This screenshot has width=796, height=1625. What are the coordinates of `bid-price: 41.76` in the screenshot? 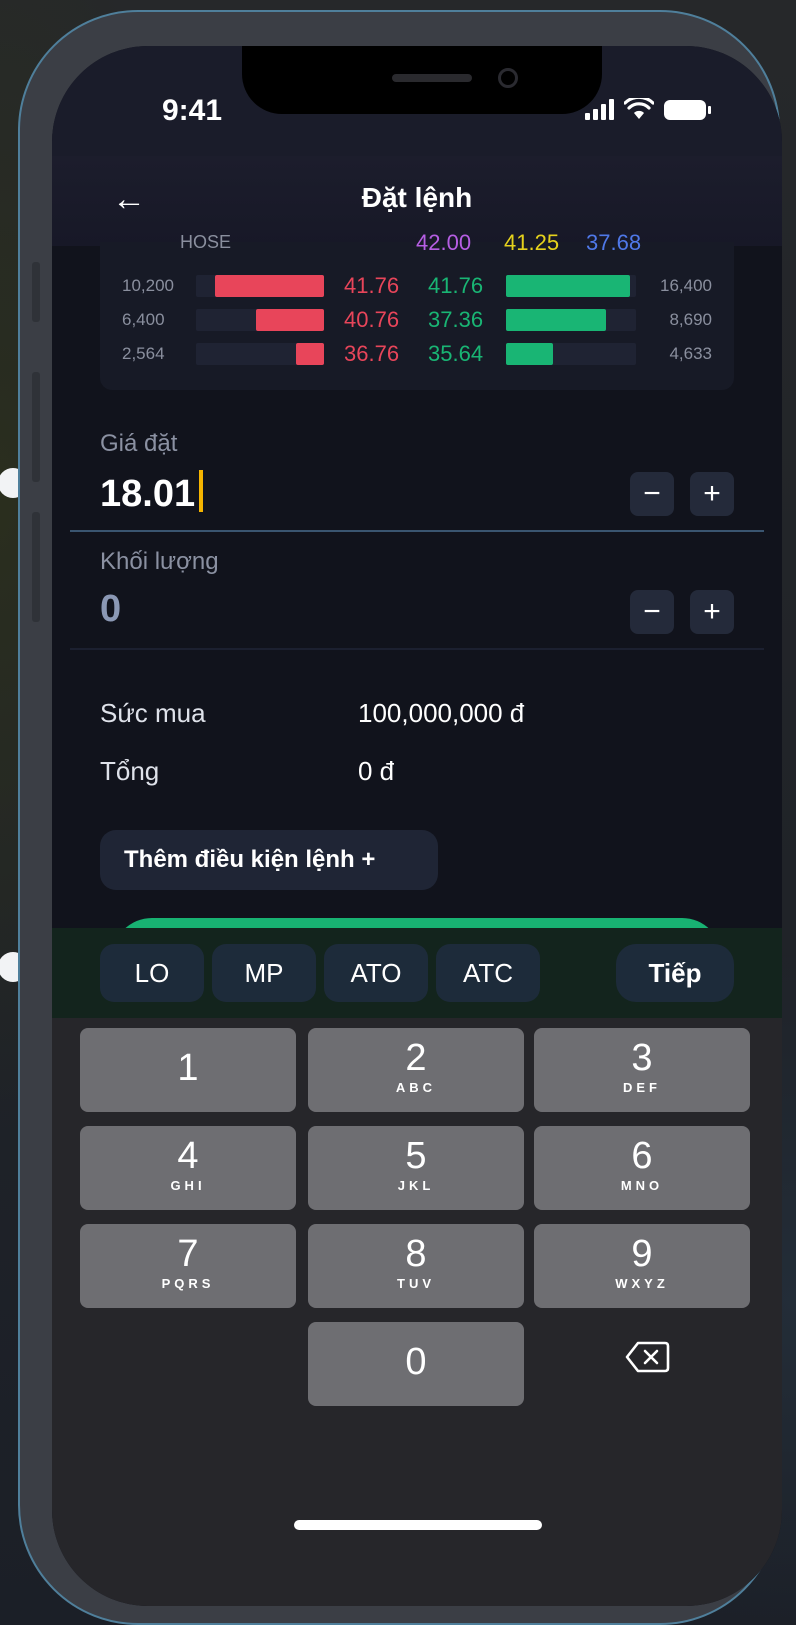 It's located at (372, 285).